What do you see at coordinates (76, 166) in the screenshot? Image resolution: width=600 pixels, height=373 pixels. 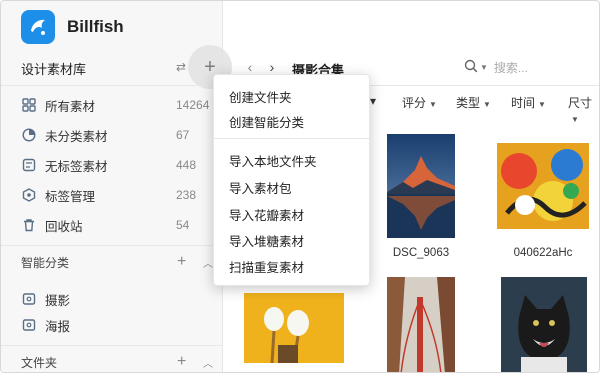 I see `sidebar-item-label: 无标签素材` at bounding box center [76, 166].